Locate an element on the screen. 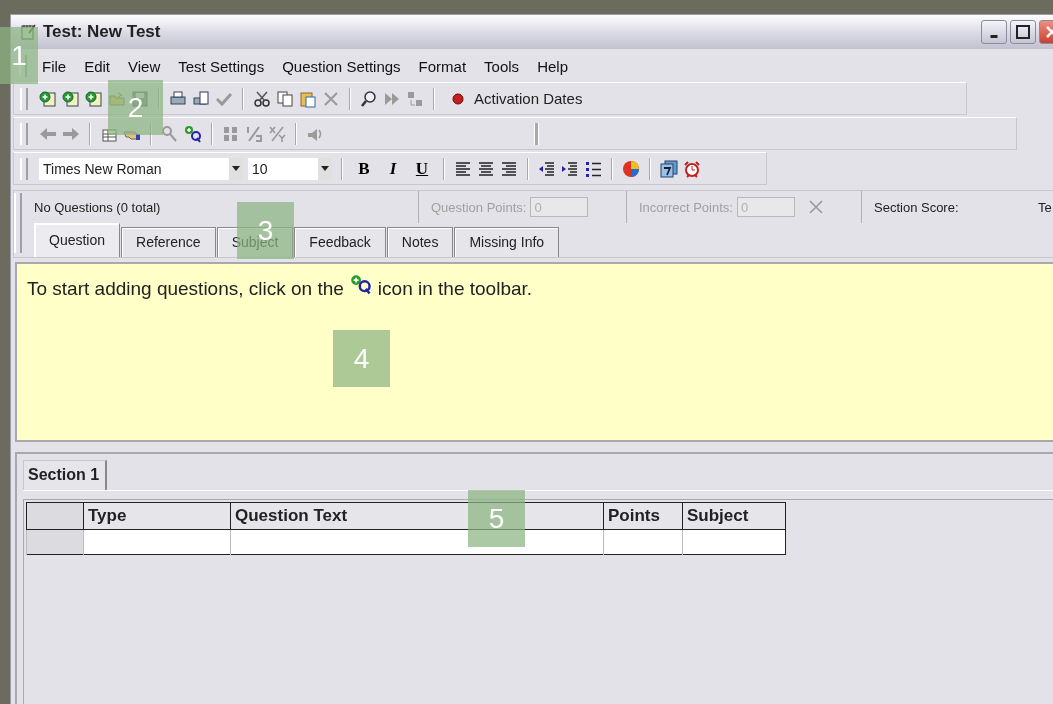 The image size is (1053, 704). step-callout-tooltip: 5 is located at coordinates (496, 518).